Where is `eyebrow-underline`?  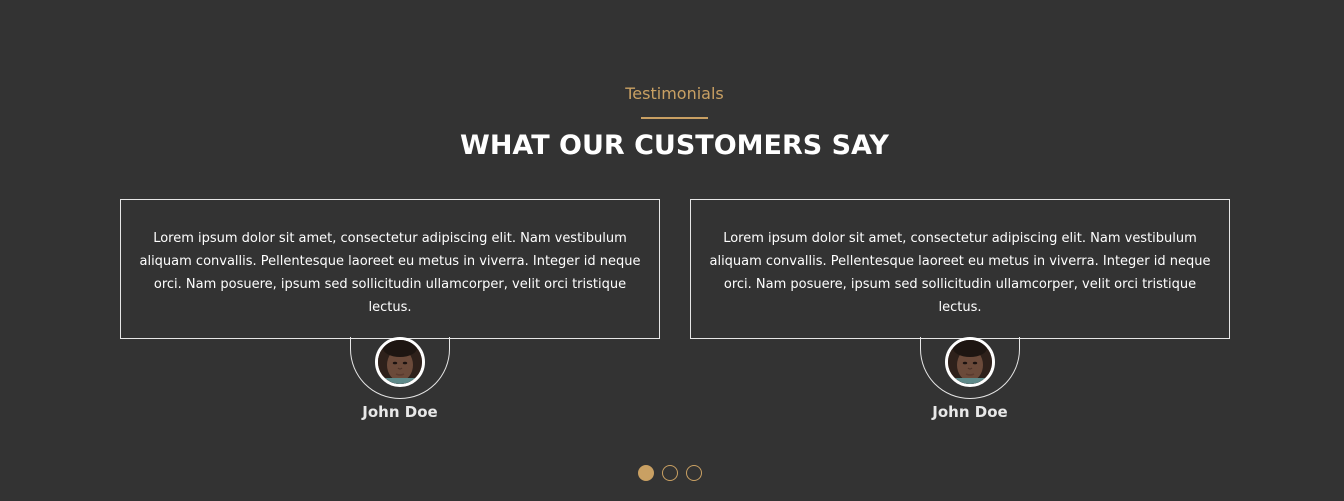 eyebrow-underline is located at coordinates (674, 118).